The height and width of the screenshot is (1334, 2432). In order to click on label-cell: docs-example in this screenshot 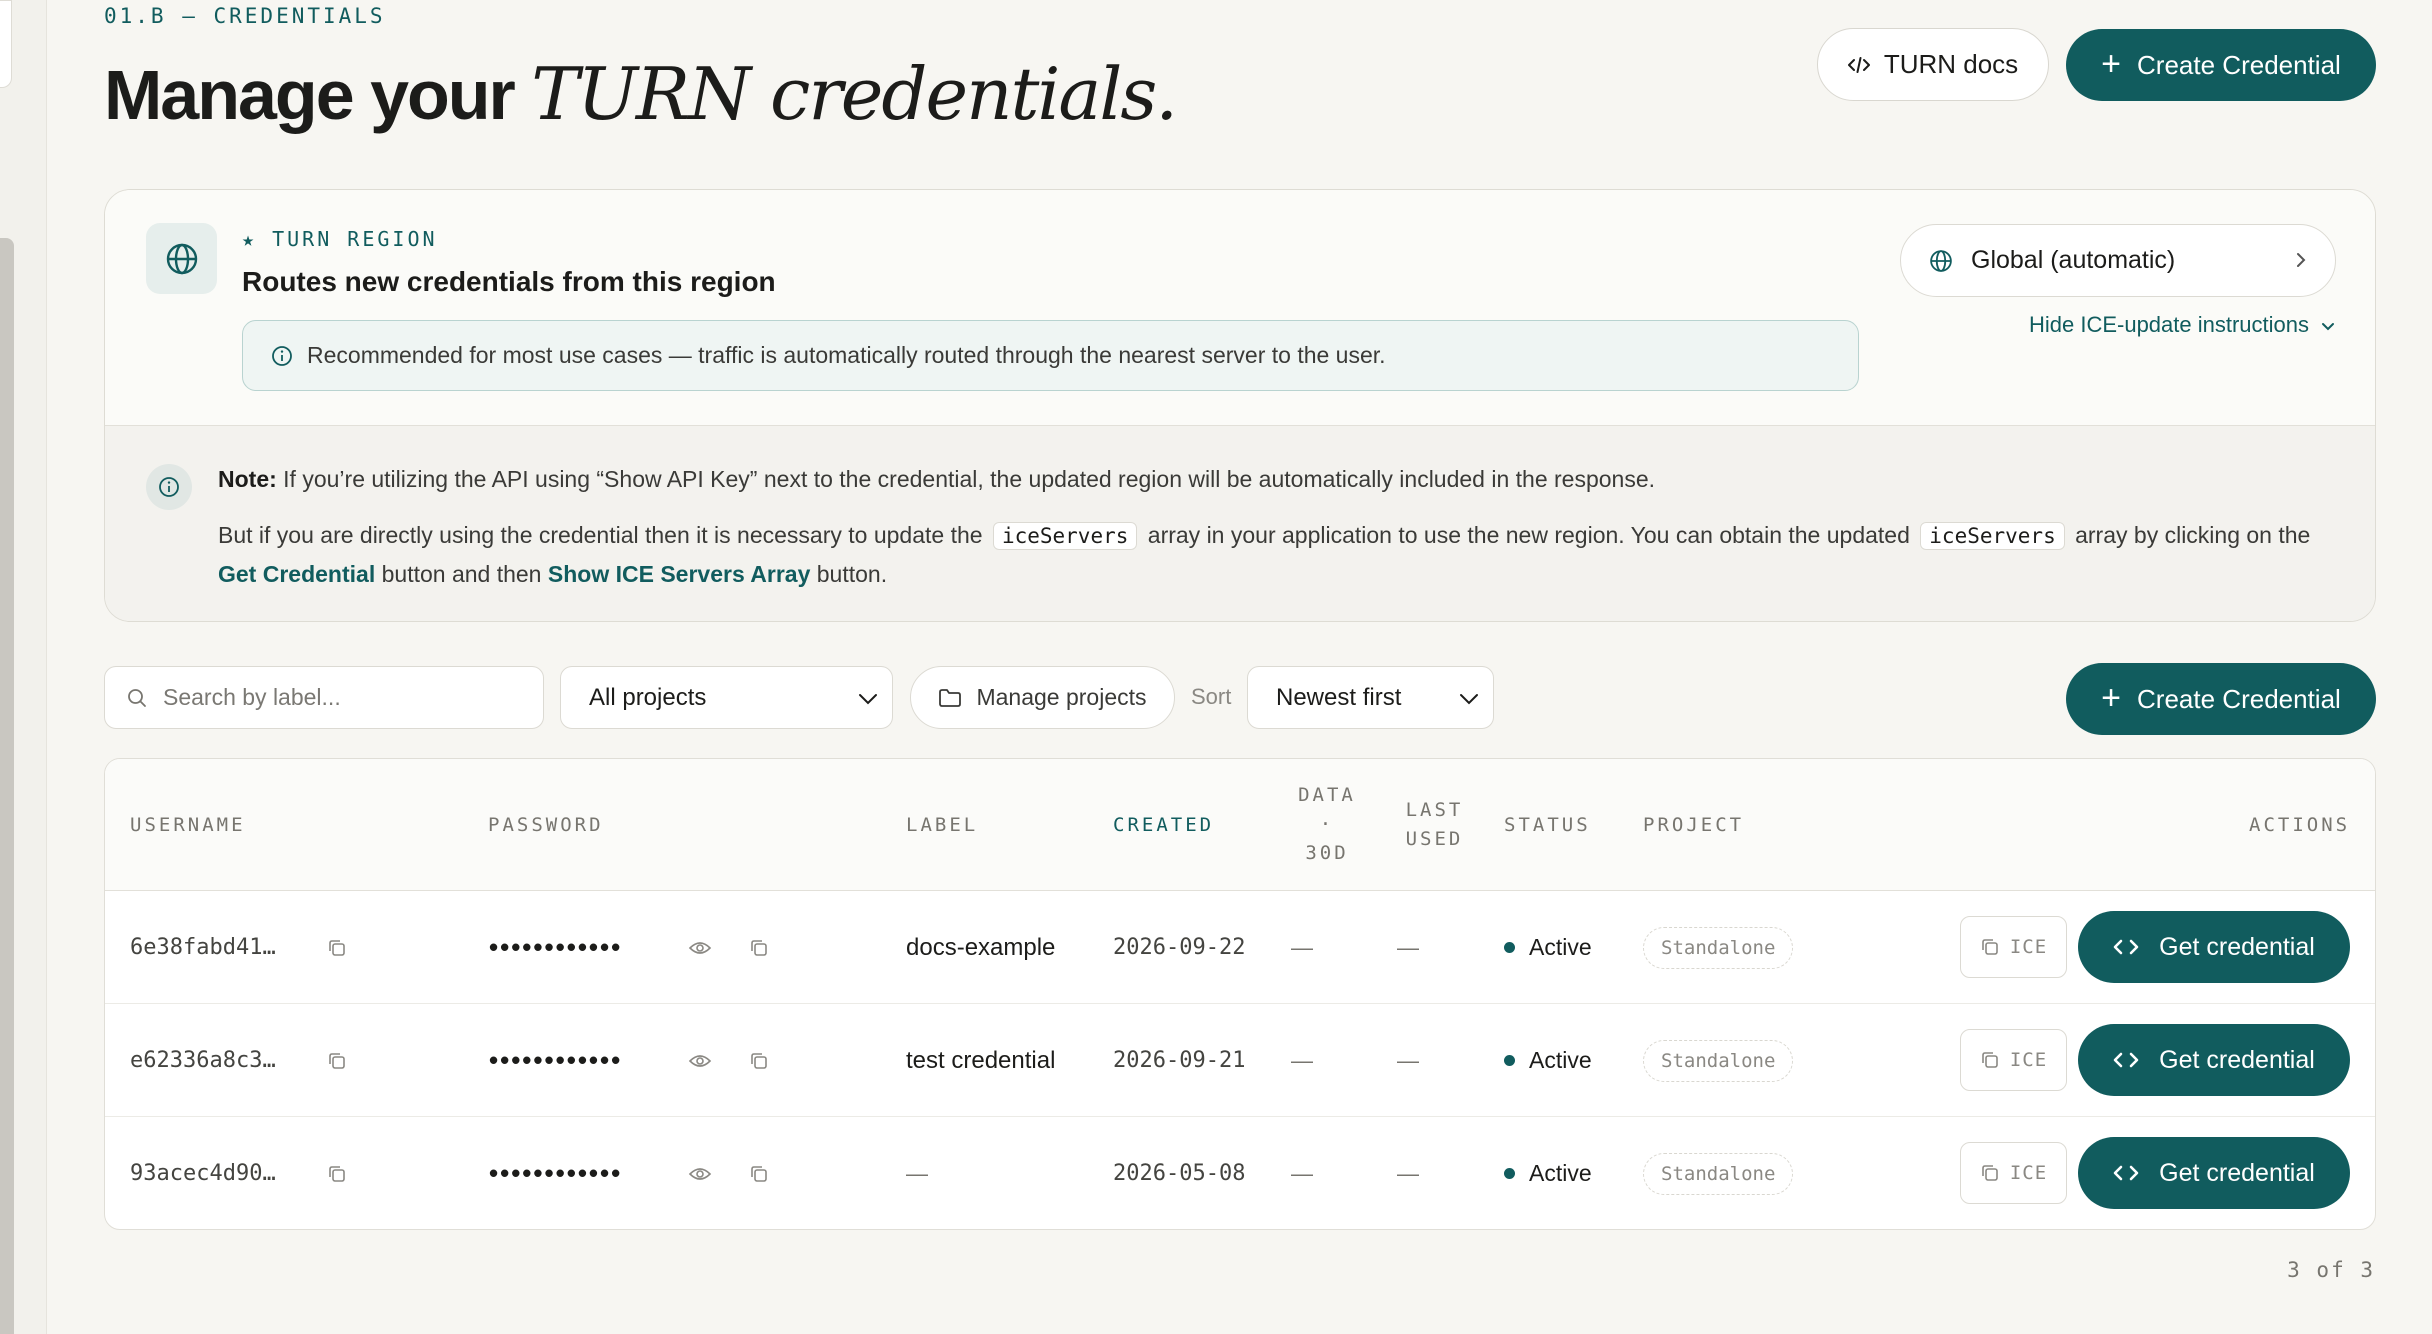, I will do `click(981, 947)`.